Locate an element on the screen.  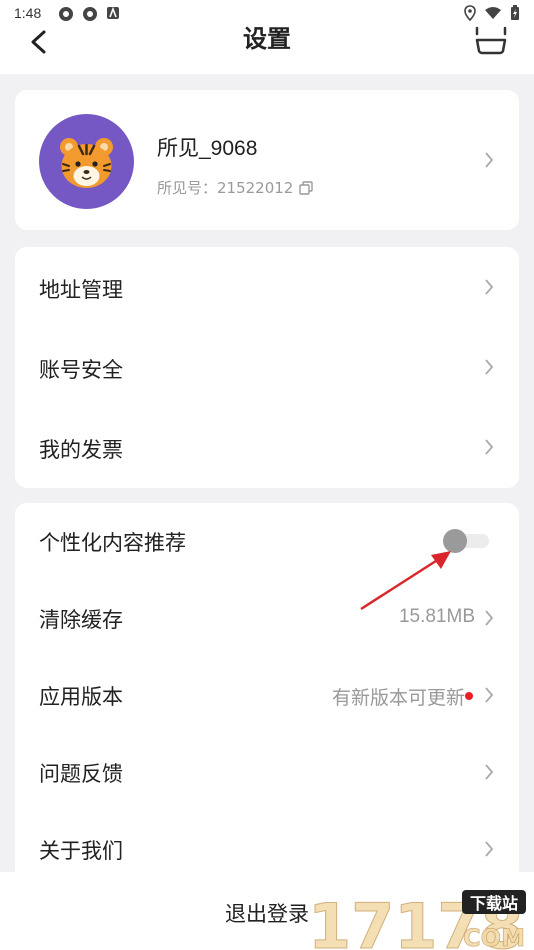
menu-item-app-version: 应用版本 有新版本可更新 is located at coordinates (267, 697).